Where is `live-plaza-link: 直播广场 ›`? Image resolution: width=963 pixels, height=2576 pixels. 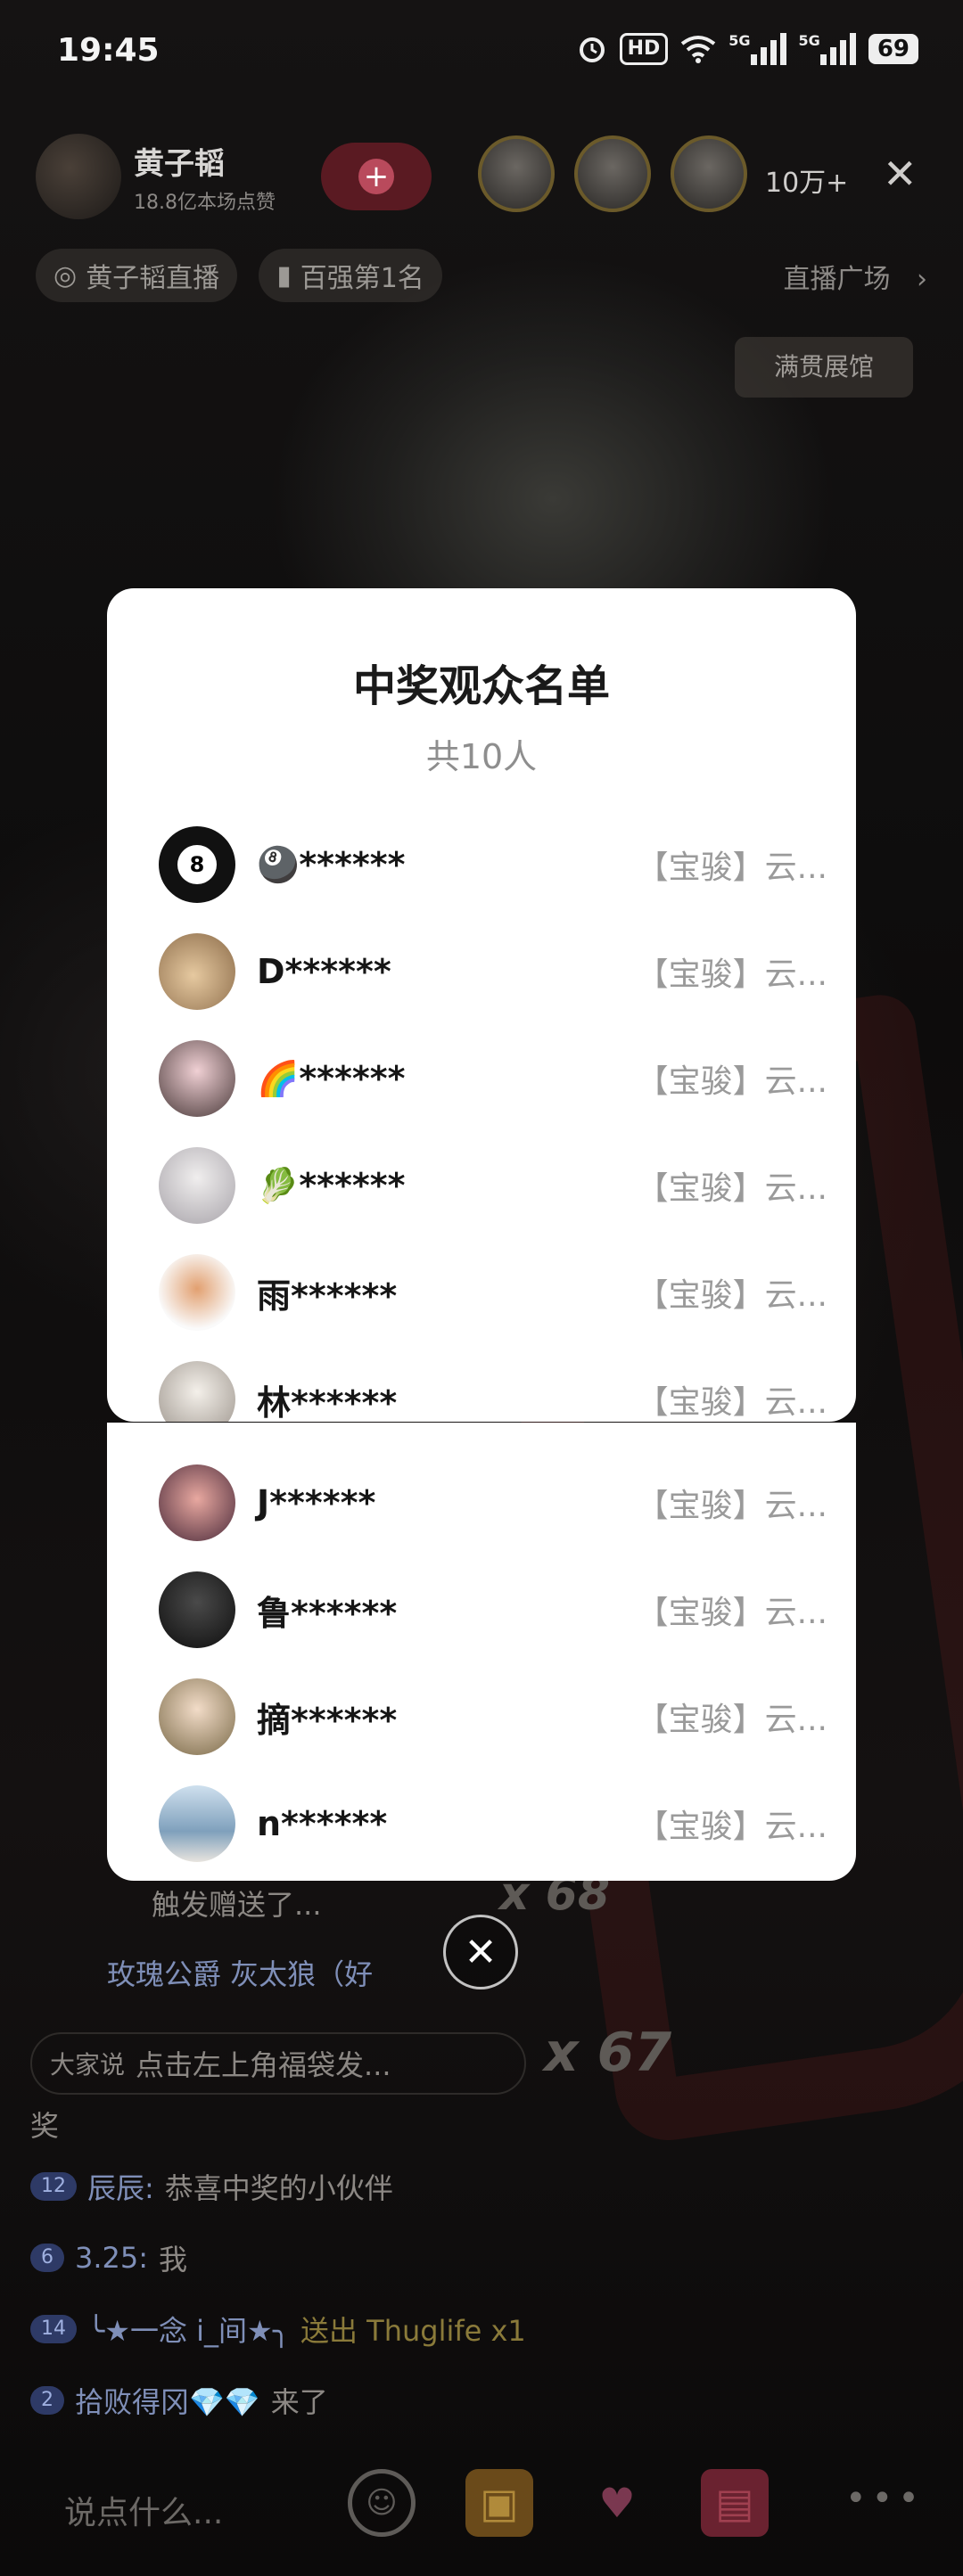
live-plaza-link: 直播广场 › is located at coordinates (855, 277).